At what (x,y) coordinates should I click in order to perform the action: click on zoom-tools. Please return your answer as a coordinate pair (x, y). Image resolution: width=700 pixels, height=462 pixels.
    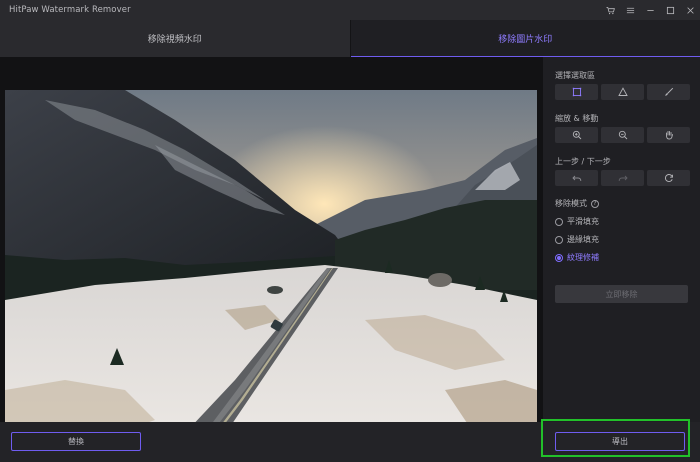
    Looking at the image, I should click on (622, 135).